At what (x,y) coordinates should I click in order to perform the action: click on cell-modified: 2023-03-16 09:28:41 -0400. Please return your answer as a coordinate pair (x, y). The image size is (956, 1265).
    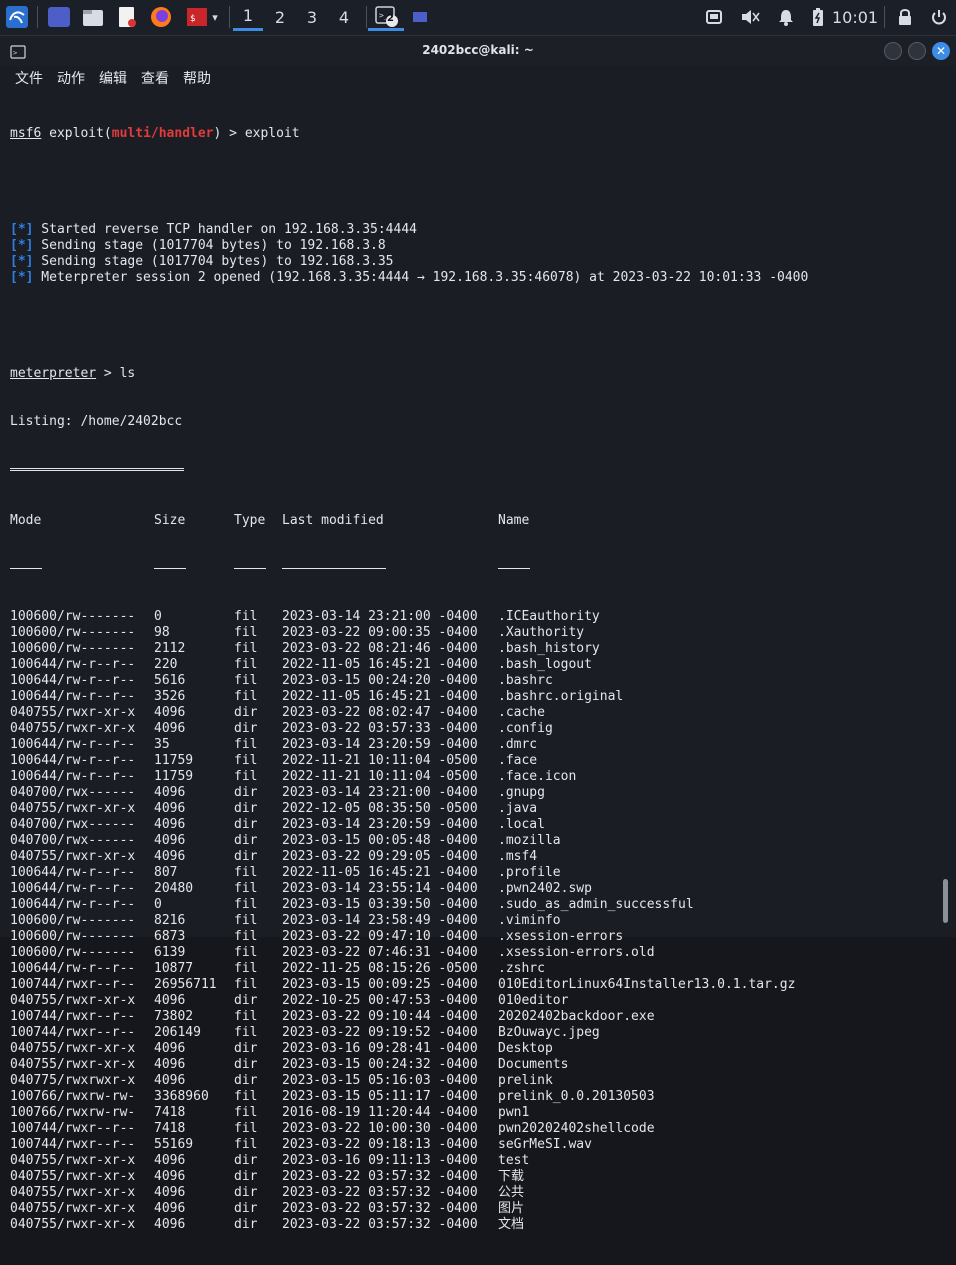
    Looking at the image, I should click on (380, 1048).